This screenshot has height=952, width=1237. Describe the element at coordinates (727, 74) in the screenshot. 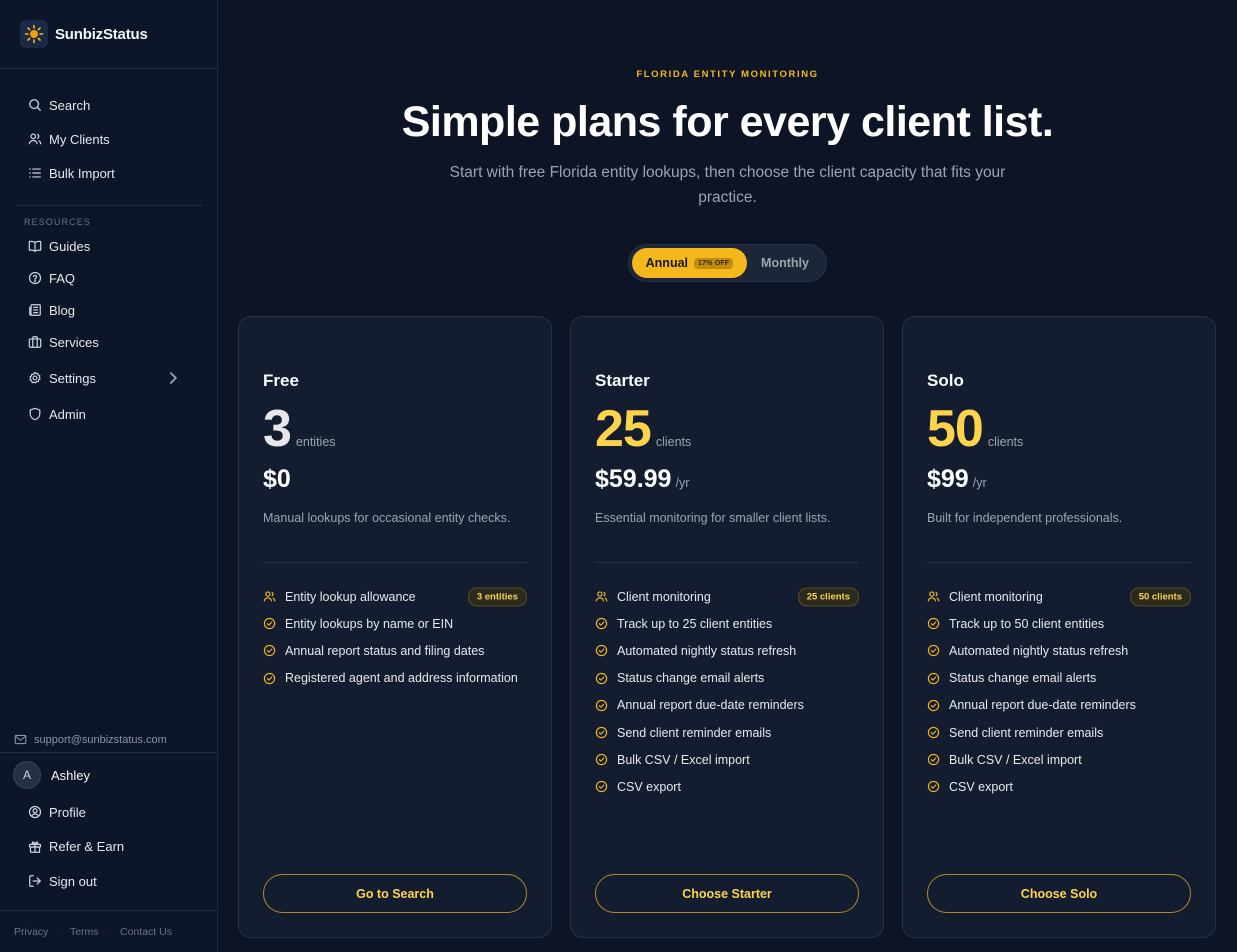

I see `hero-eyebrow: FLORIDA ENTITY MONITORING` at that location.